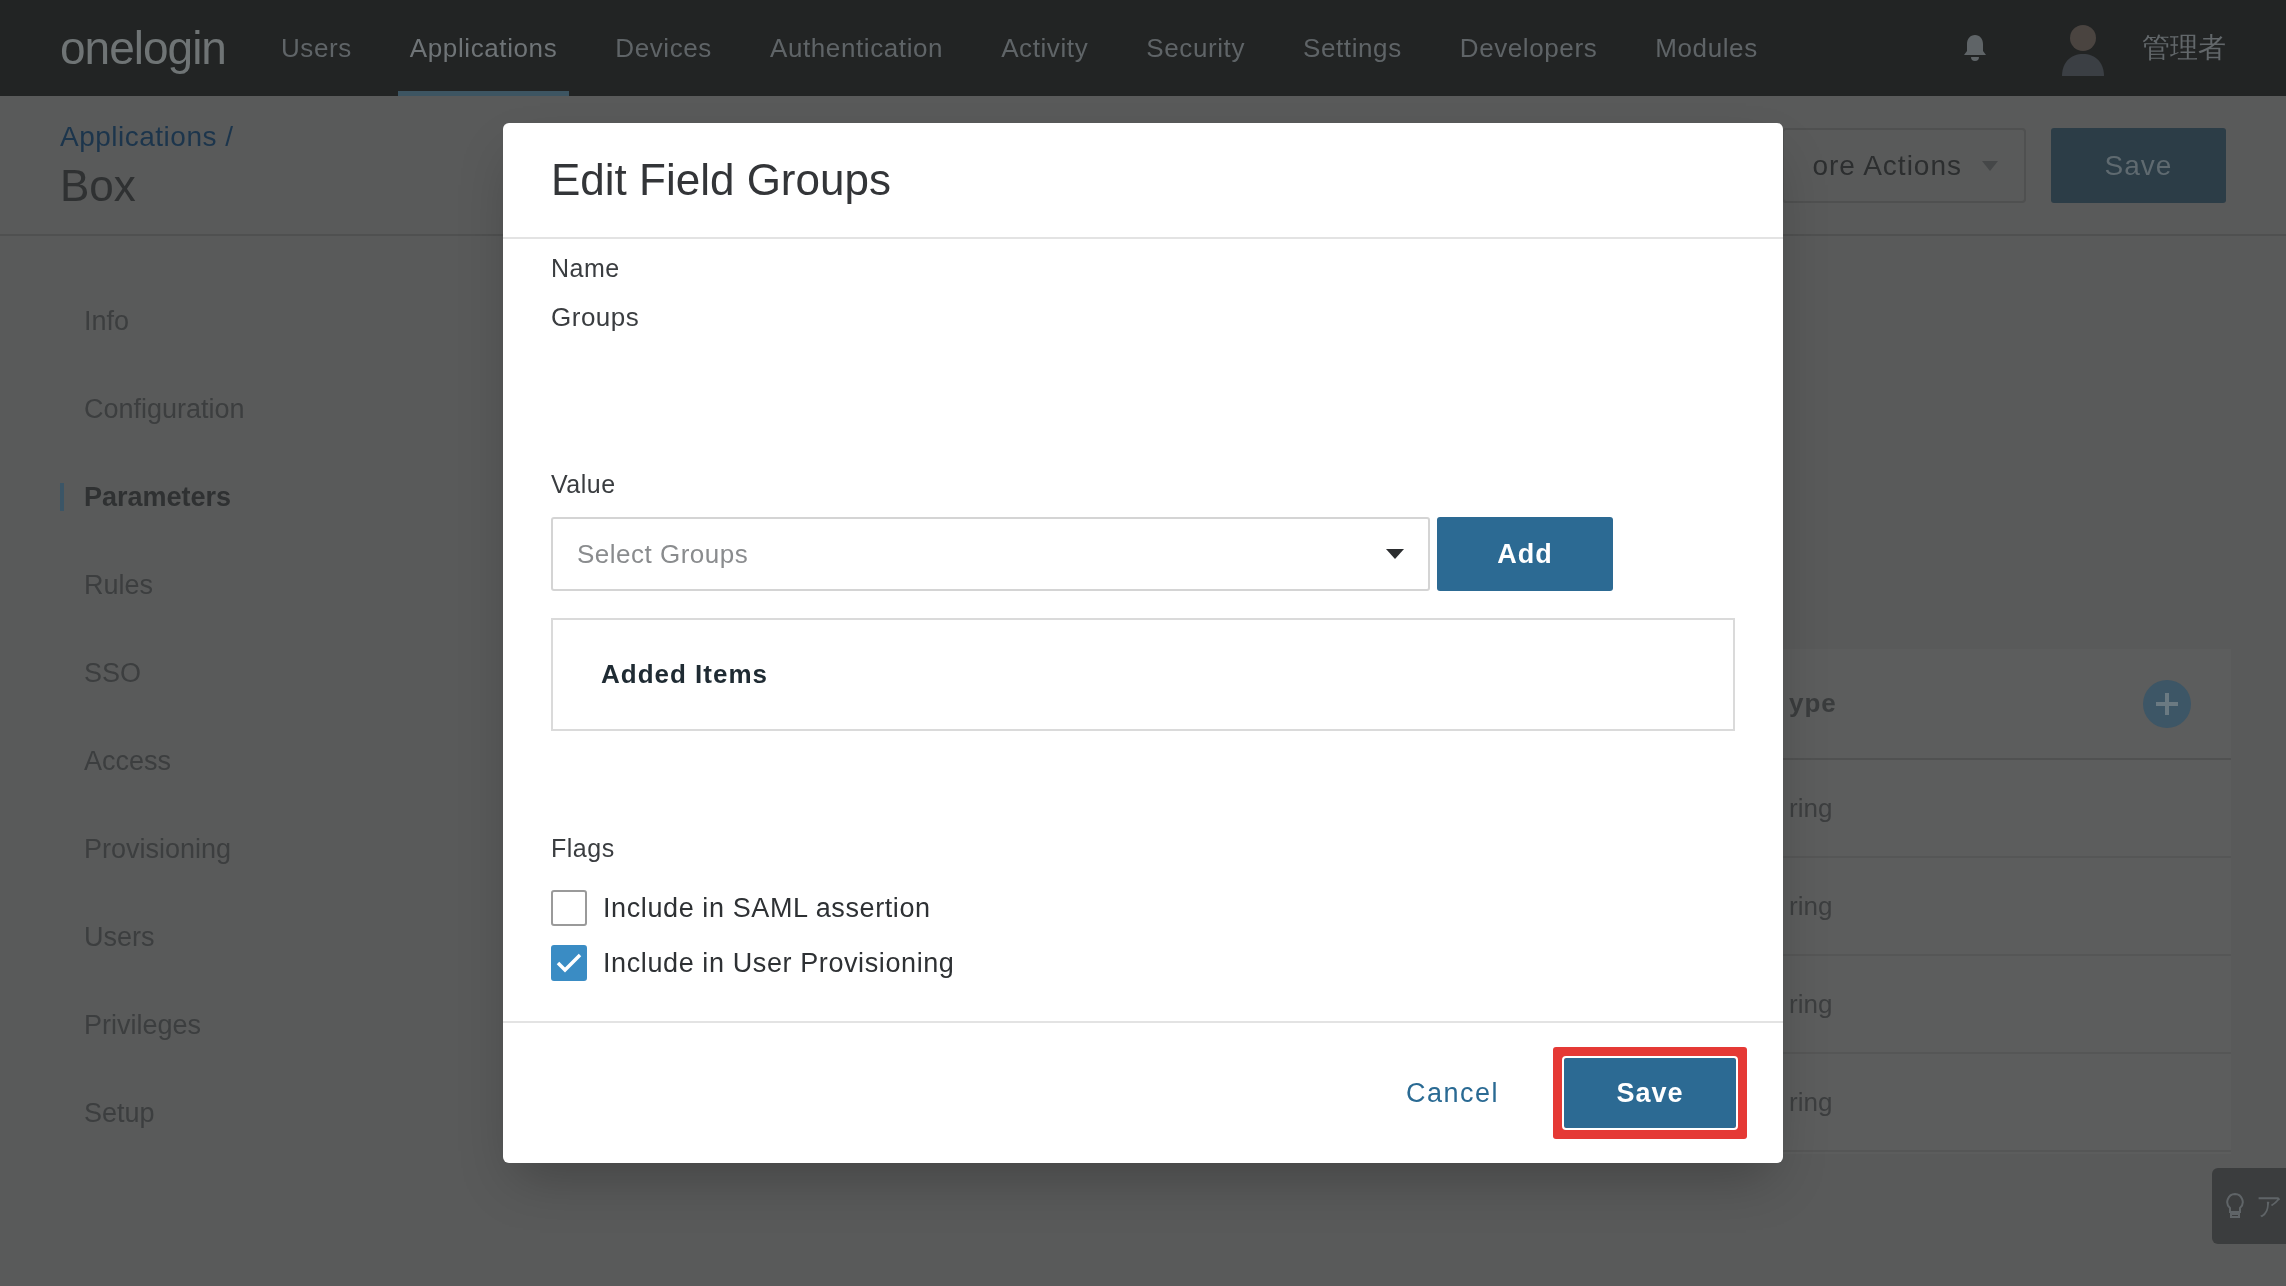 This screenshot has width=2286, height=1286. I want to click on groups-select: Select Groups, so click(990, 554).